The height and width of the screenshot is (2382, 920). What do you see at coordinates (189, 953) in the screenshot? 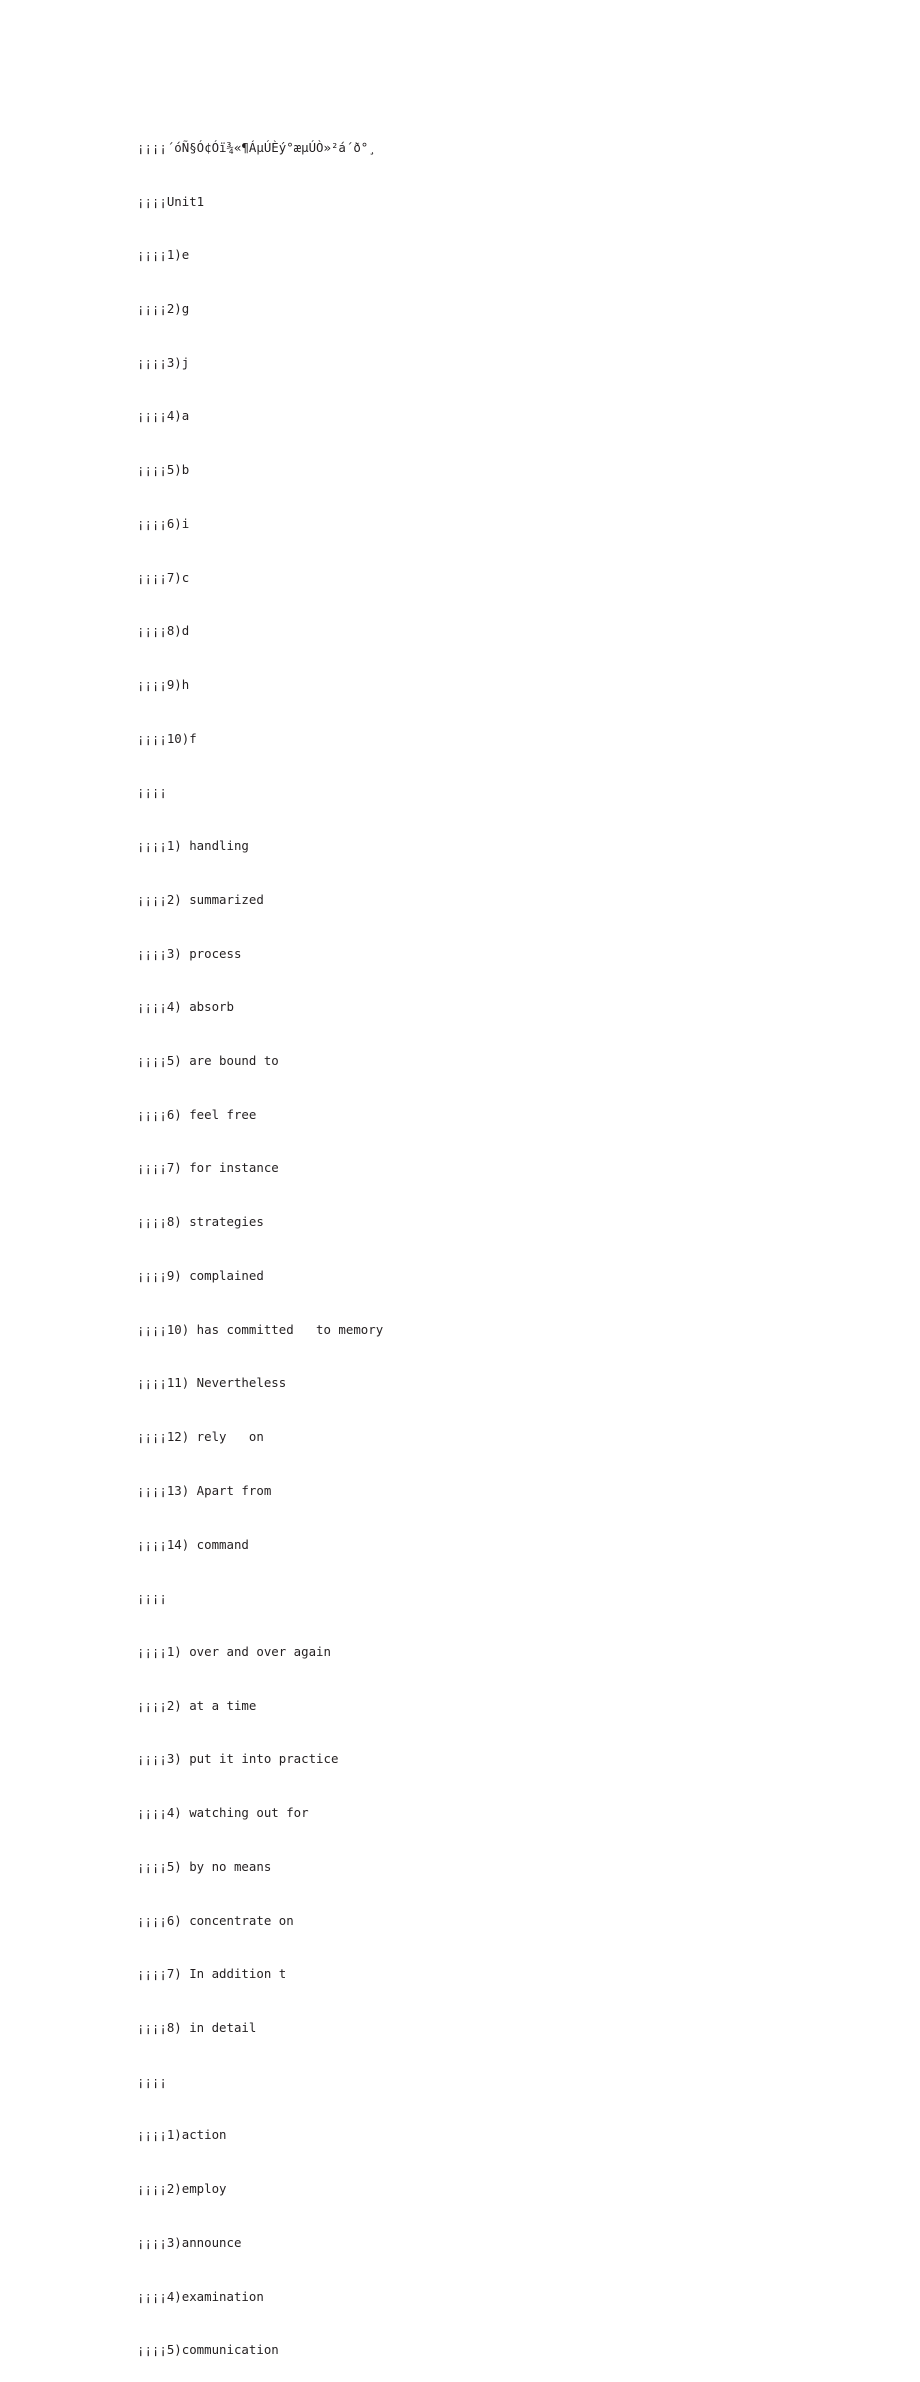
I see `text-line: ¡¡¡¡3) process` at bounding box center [189, 953].